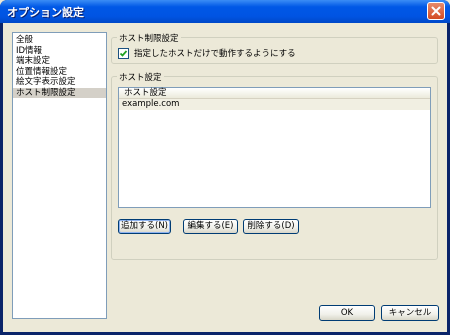  I want to click on close-button, so click(436, 11).